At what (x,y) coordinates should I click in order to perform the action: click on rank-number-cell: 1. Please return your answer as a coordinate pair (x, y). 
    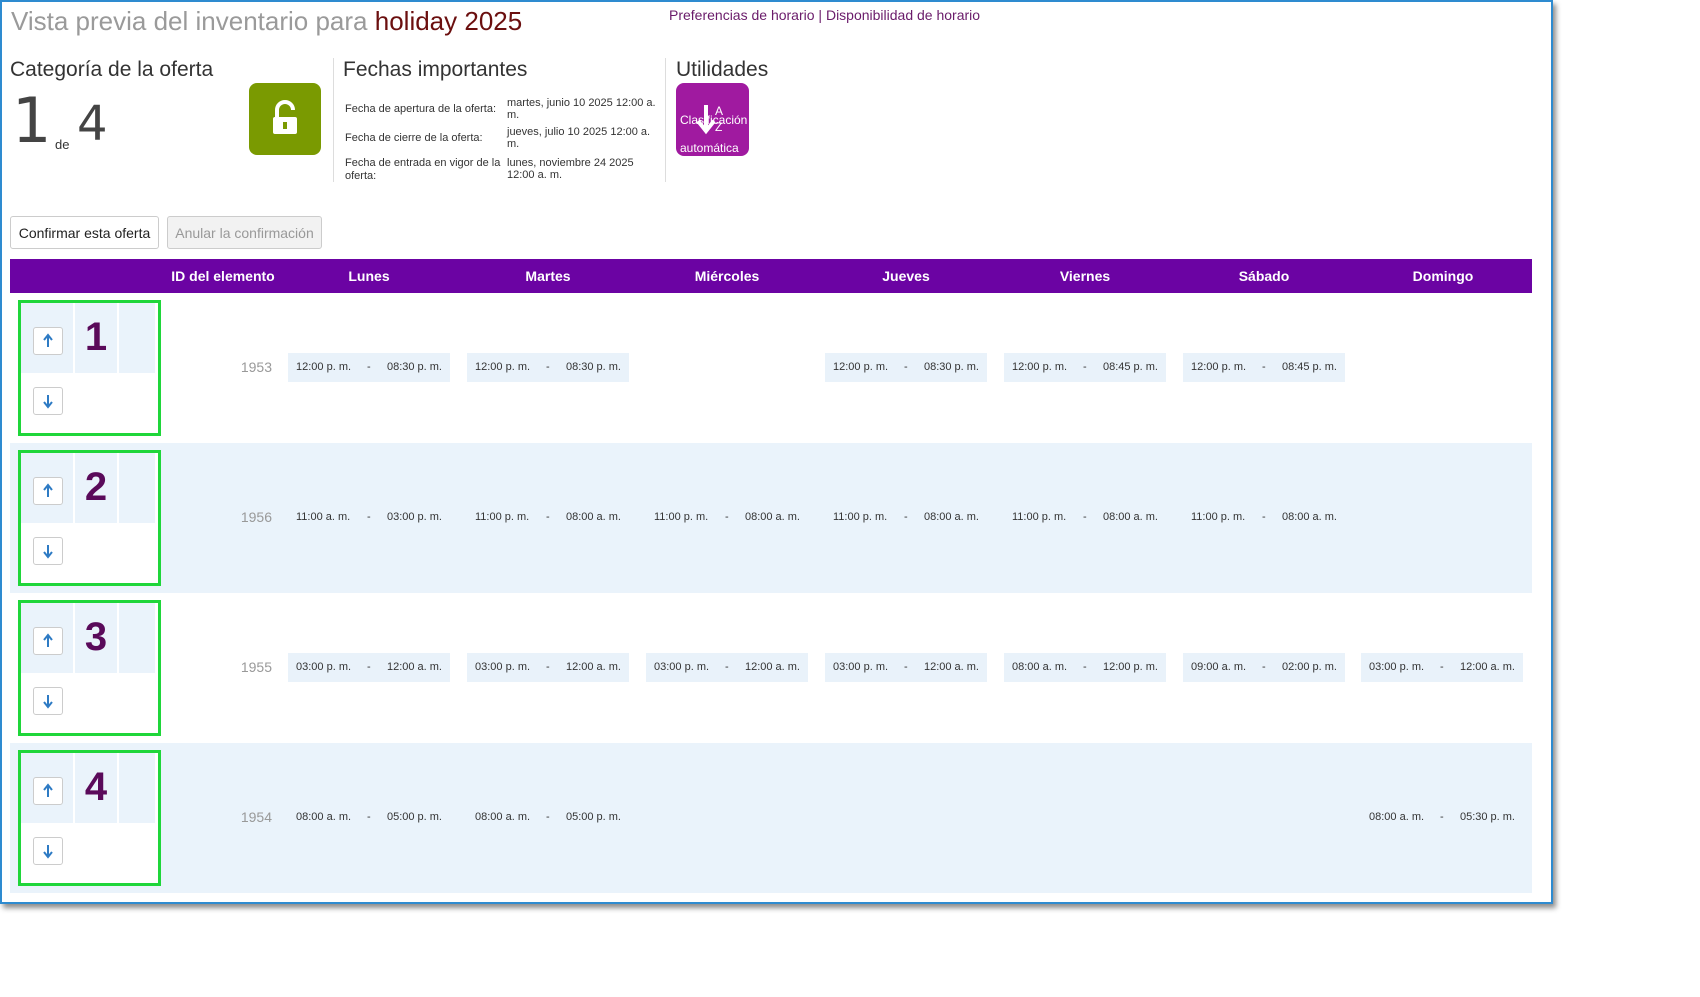
    Looking at the image, I should click on (96, 338).